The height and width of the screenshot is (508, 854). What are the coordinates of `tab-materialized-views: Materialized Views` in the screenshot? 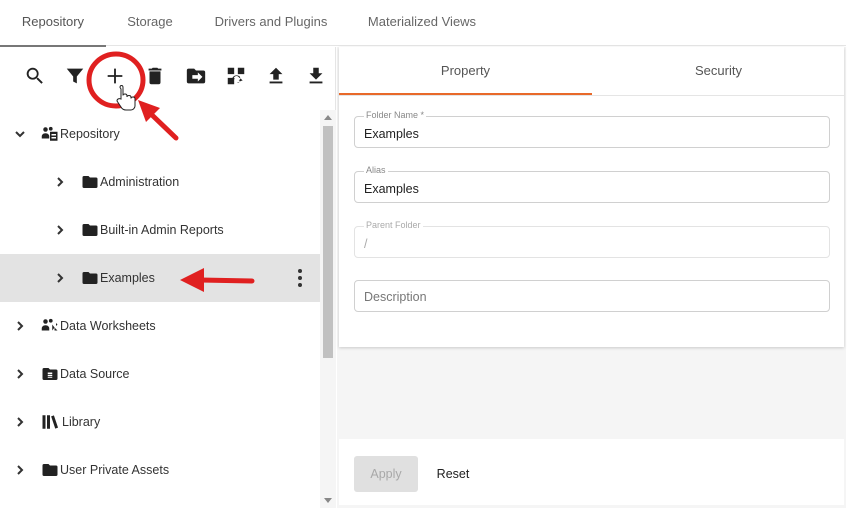 It's located at (422, 23).